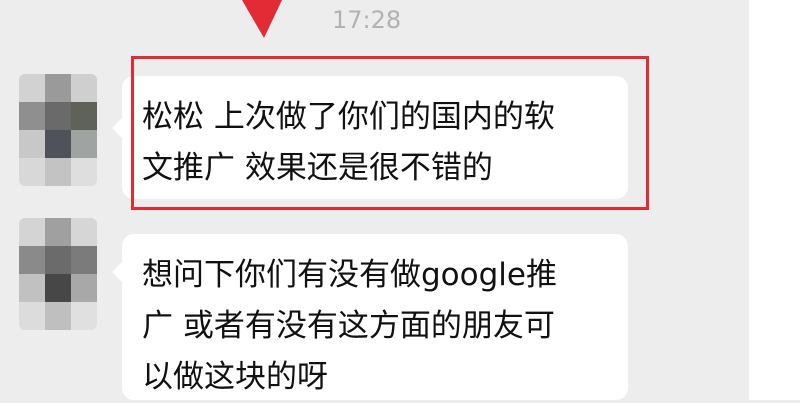 This screenshot has width=800, height=403. I want to click on red-arrow-icon, so click(262, 19).